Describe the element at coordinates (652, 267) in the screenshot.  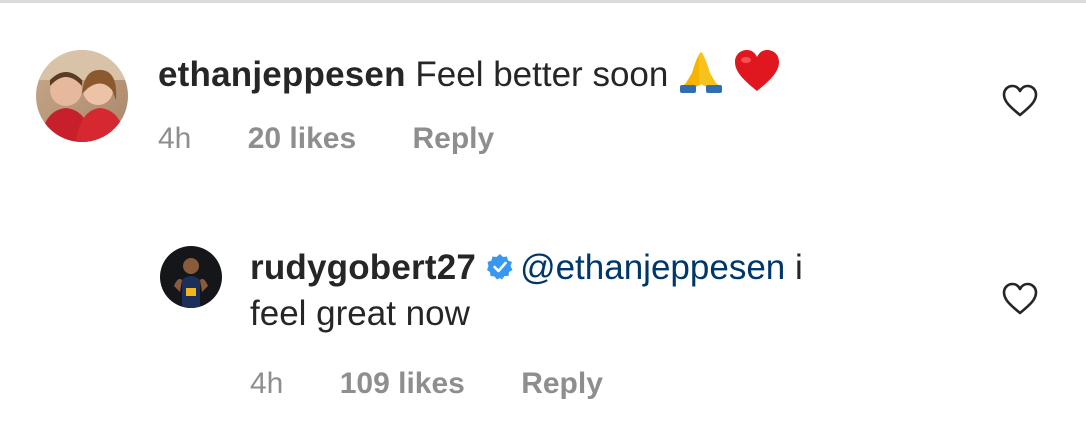
I see `mention-link: @ethanjeppesen` at that location.